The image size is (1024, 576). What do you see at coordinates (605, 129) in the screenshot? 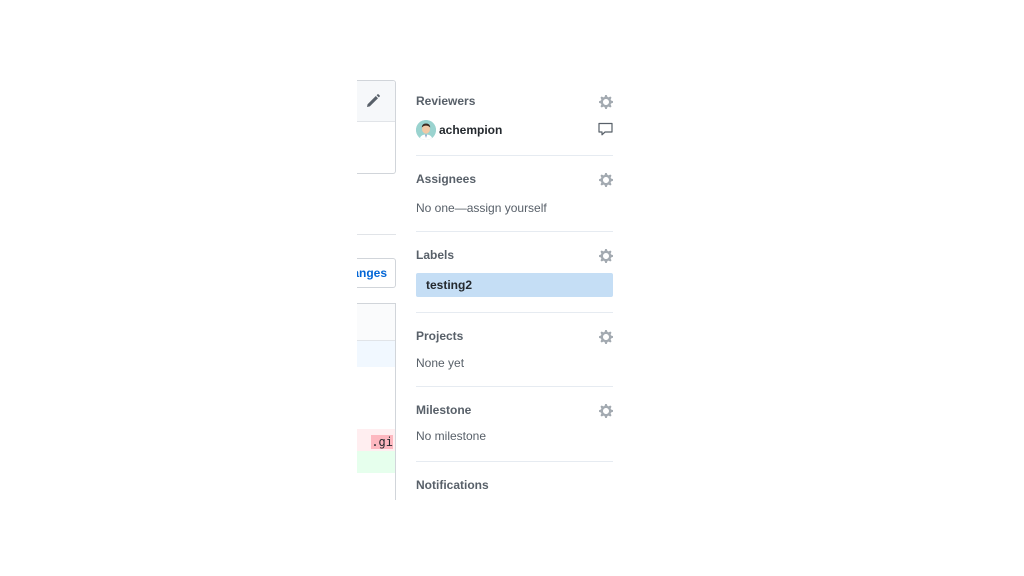
I see `comment-icon` at bounding box center [605, 129].